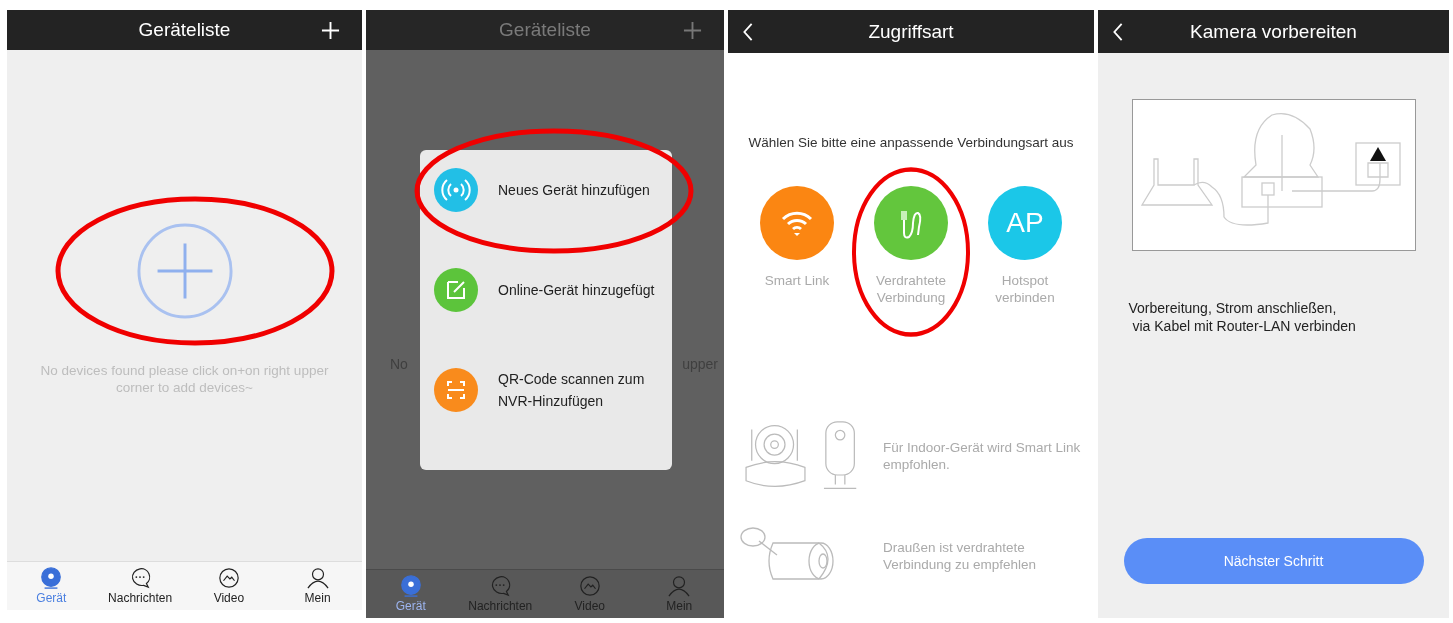 This screenshot has width=1453, height=623. I want to click on instruction-text: Vorbereitung, Strom anschließen, via Kabel mit Router-LAN verbinden, so click(1242, 317).